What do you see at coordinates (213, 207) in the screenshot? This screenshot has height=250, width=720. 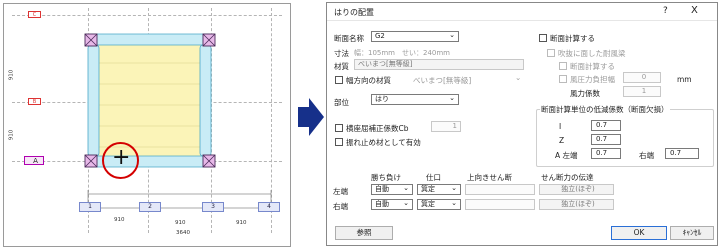 I see `col-tag-3: 3` at bounding box center [213, 207].